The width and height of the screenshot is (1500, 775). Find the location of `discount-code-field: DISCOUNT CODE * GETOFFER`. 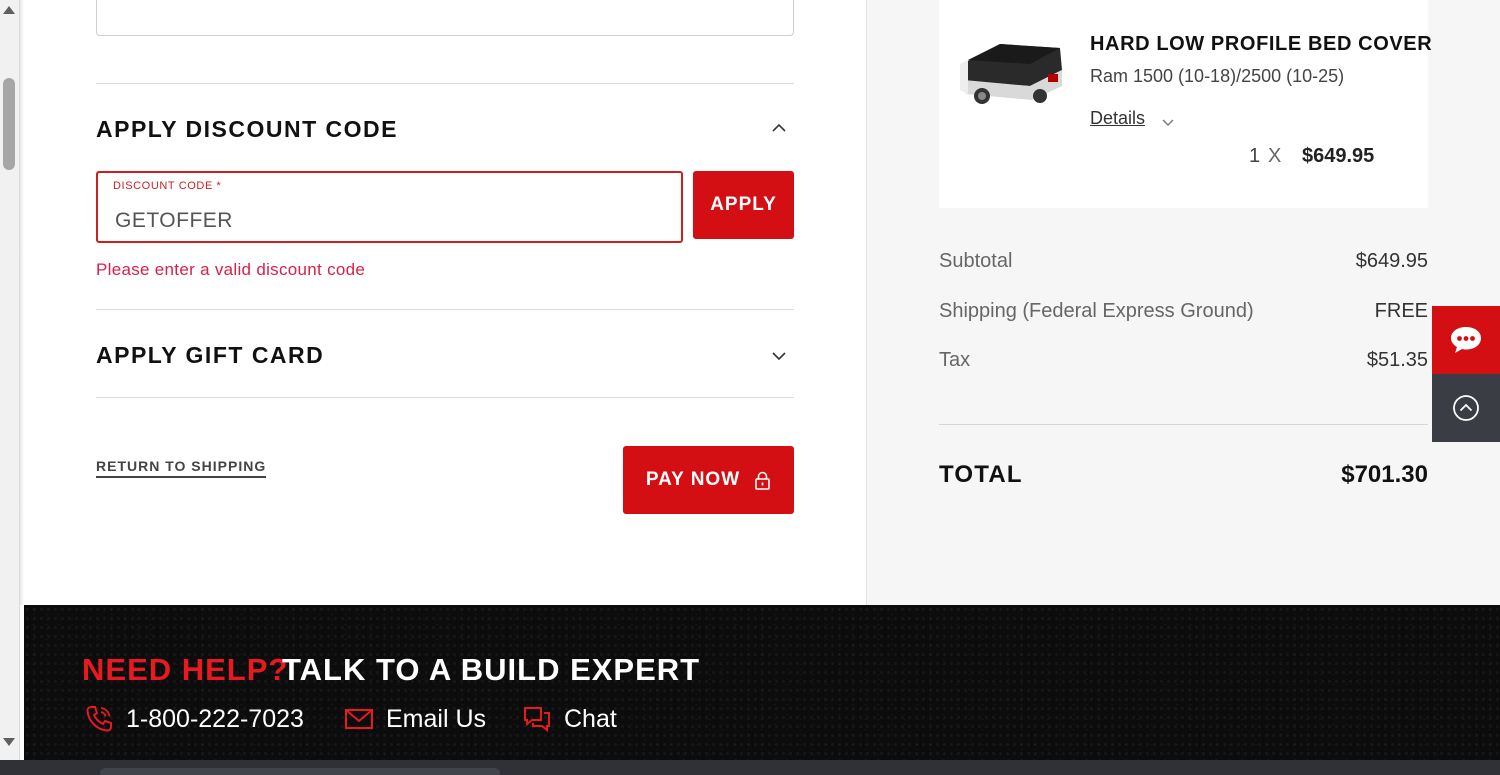

discount-code-field: DISCOUNT CODE * GETOFFER is located at coordinates (389, 207).